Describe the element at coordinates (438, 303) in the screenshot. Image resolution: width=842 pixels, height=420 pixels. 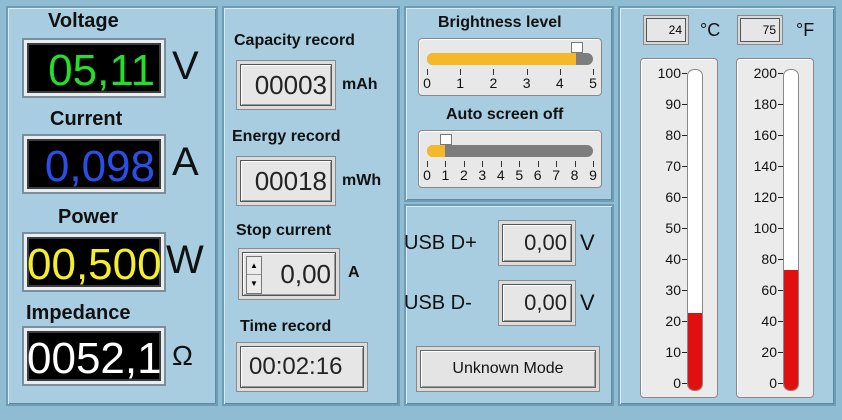
I see `usb-dminus-label: USB D-` at that location.